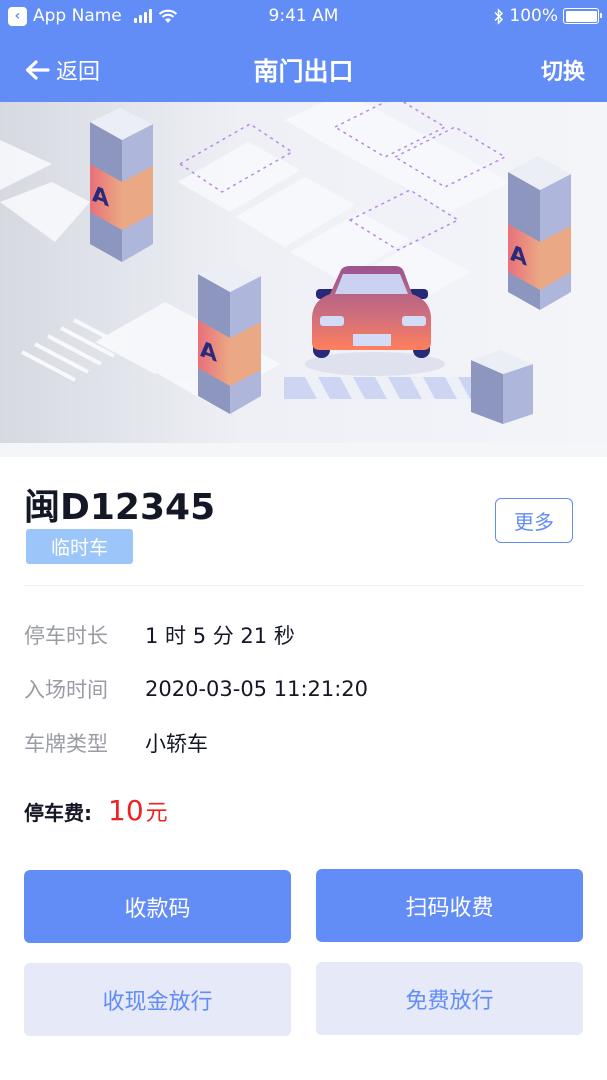  I want to click on more-button: 更多, so click(534, 520).